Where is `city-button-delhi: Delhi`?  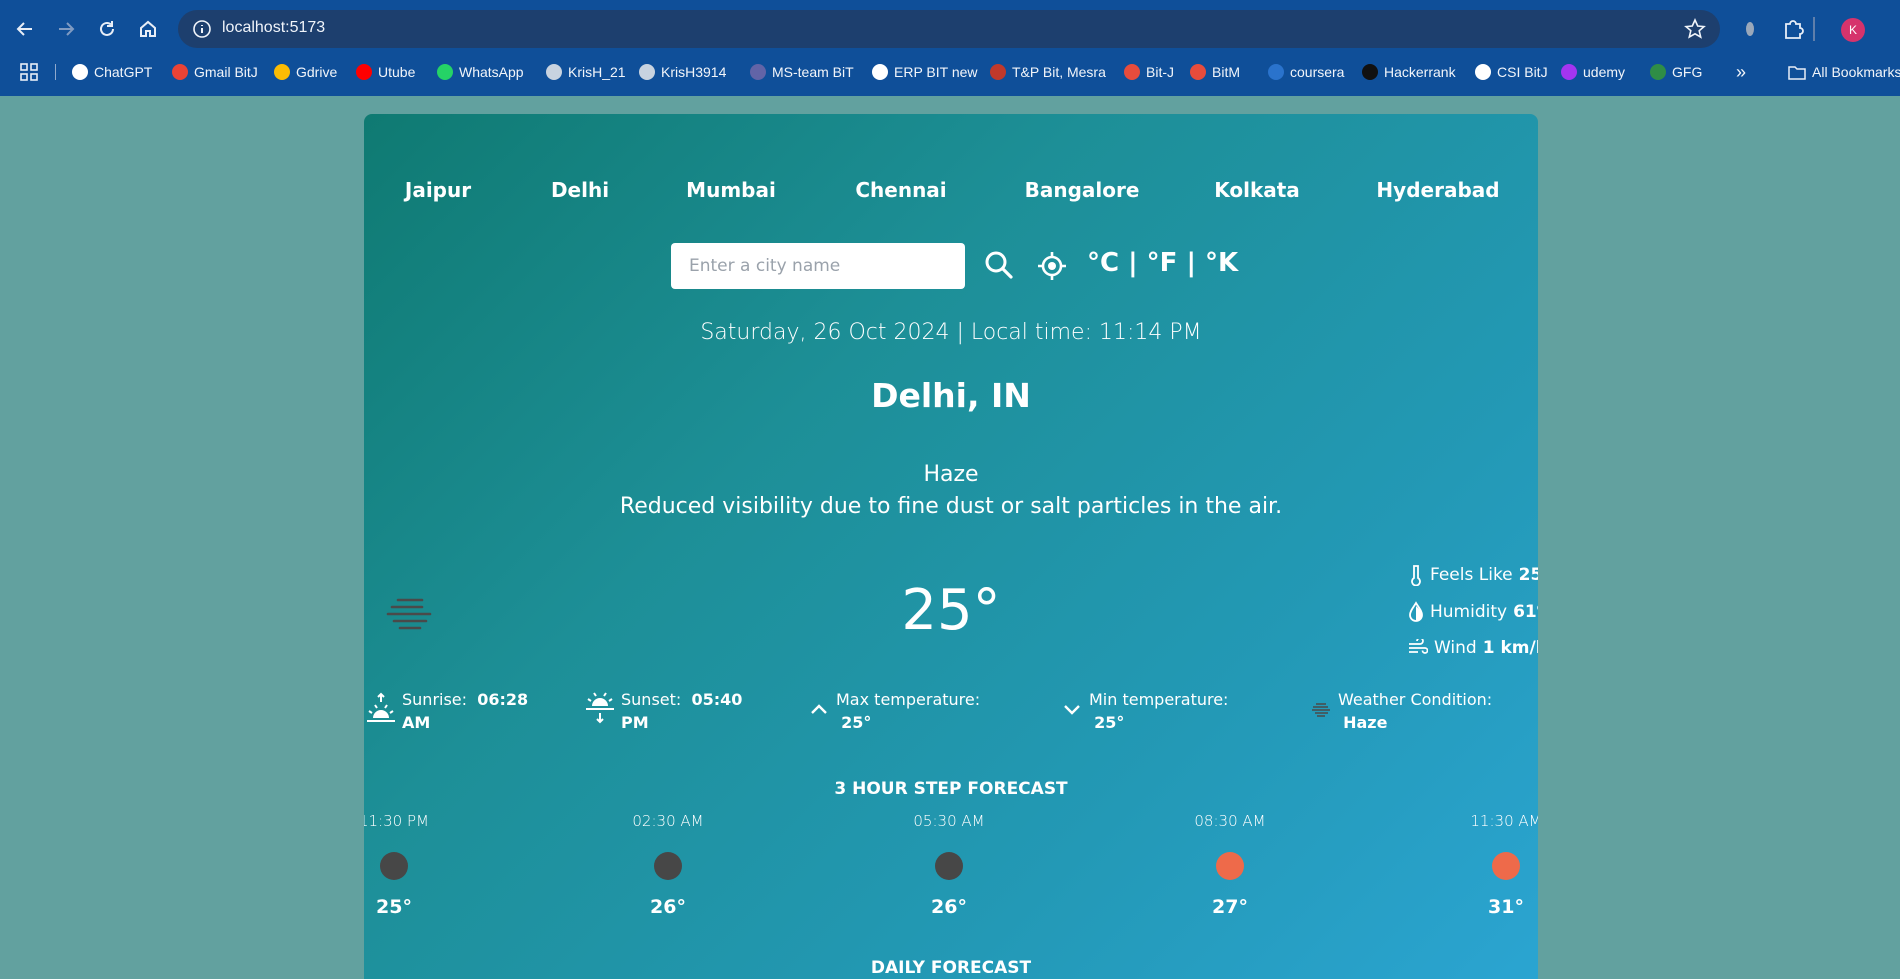 city-button-delhi: Delhi is located at coordinates (580, 190).